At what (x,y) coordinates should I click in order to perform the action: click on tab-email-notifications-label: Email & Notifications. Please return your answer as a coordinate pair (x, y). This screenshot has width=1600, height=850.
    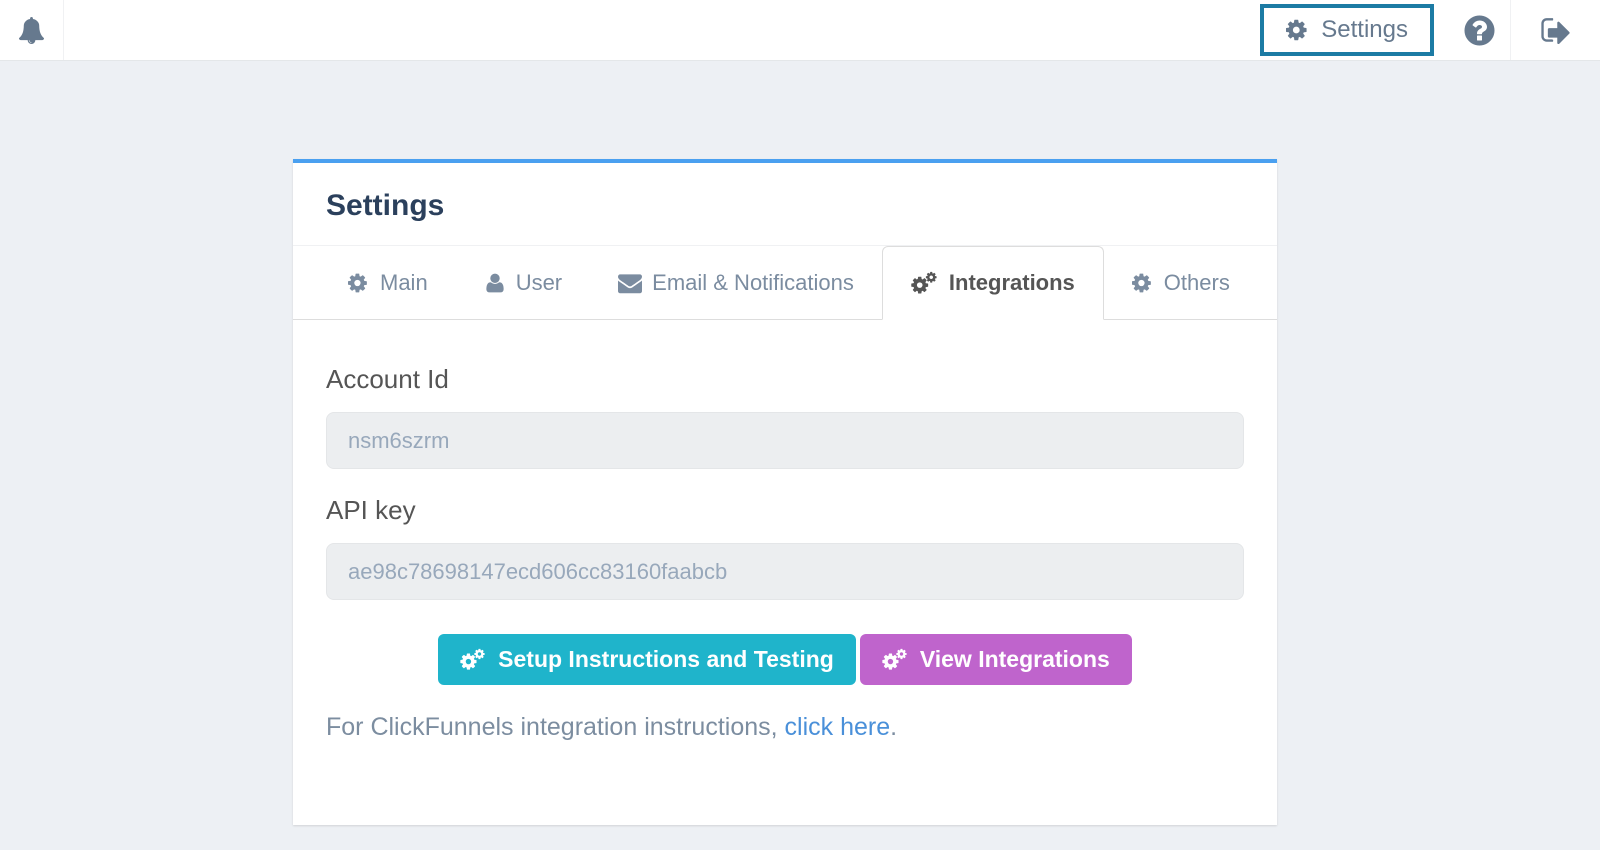
    Looking at the image, I should click on (753, 282).